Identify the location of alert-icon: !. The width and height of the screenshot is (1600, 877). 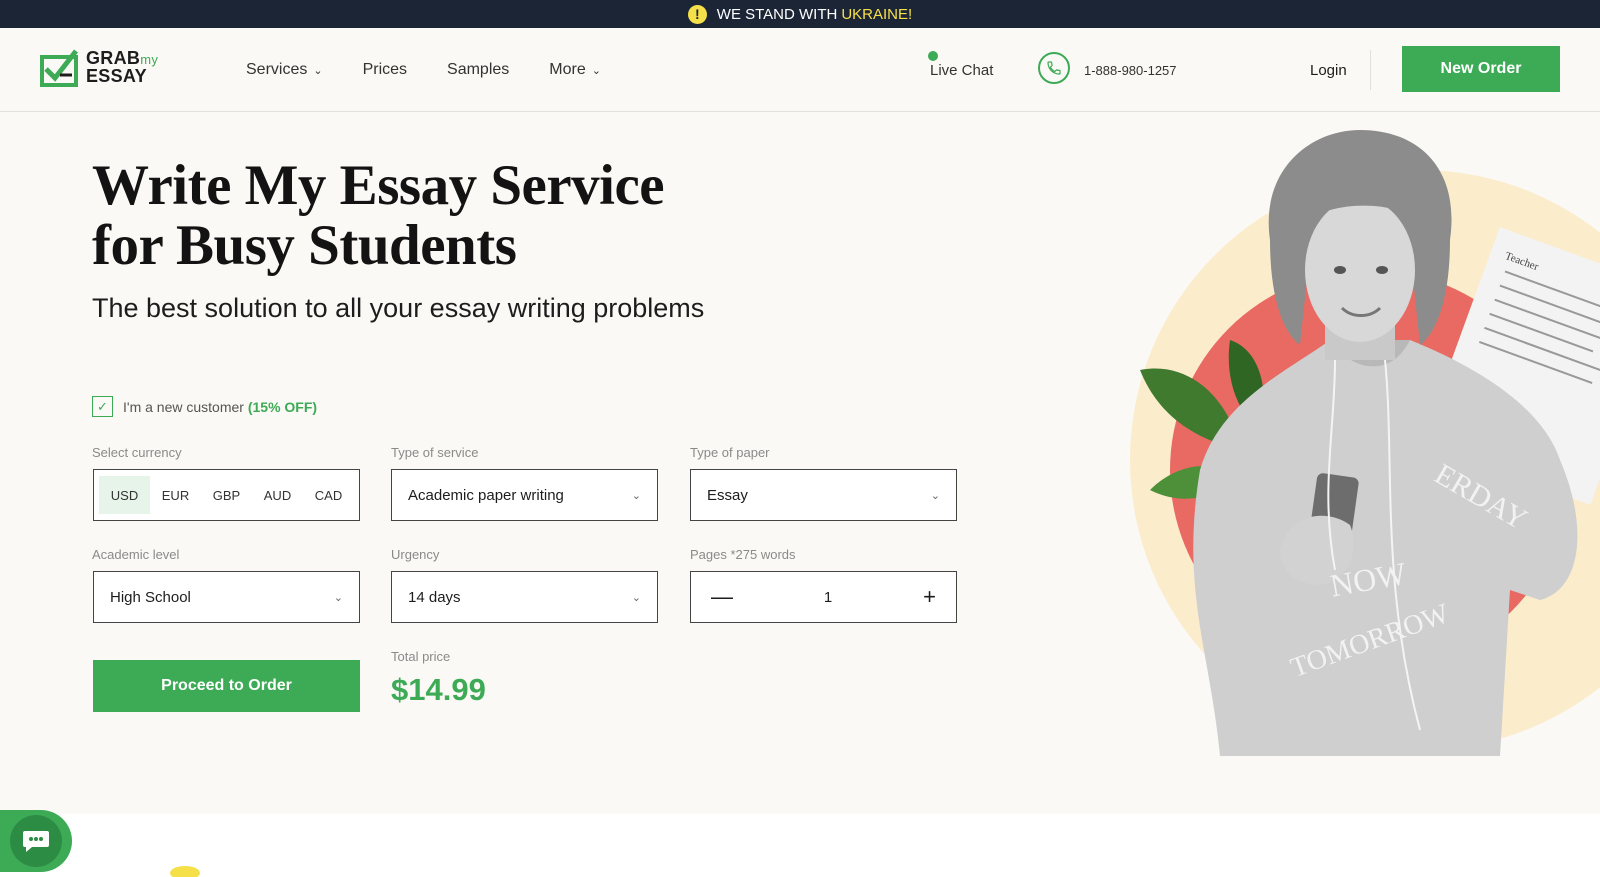
(697, 14).